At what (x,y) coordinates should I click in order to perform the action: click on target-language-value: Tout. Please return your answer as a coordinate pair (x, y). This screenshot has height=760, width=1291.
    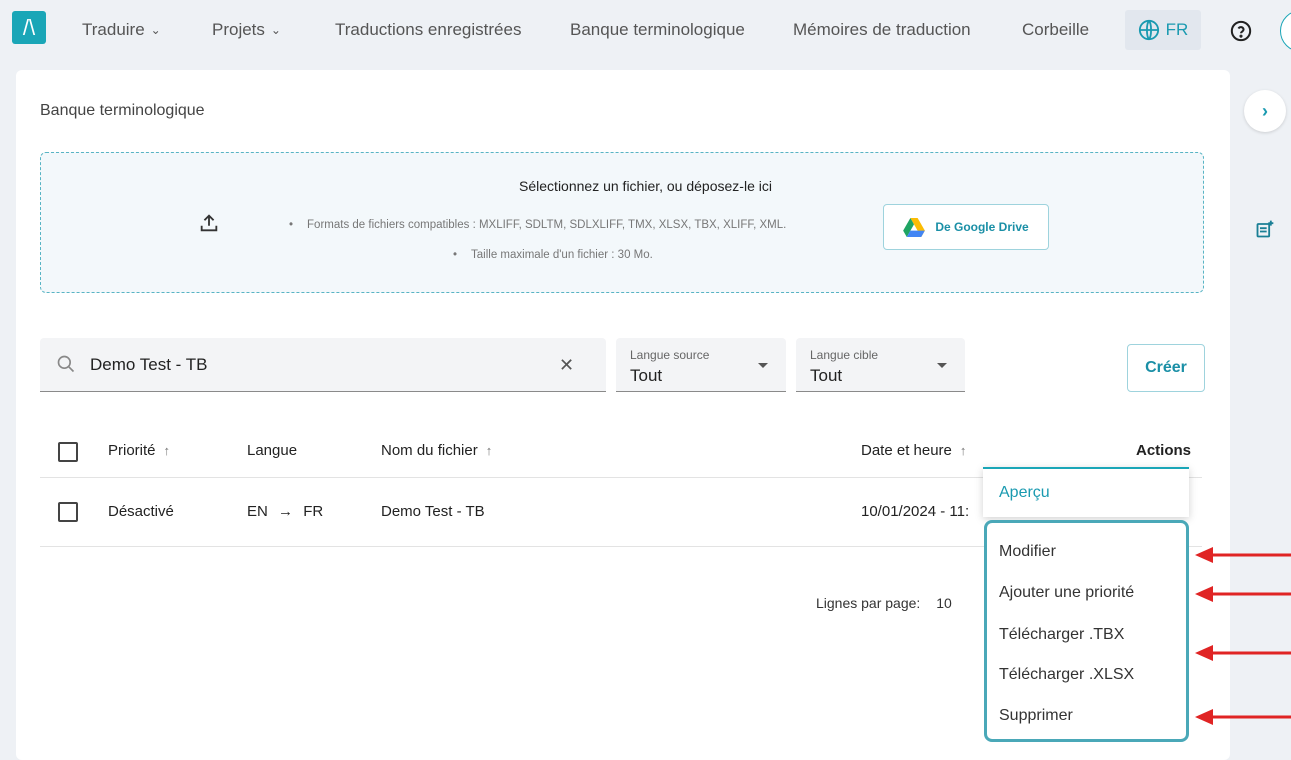
    Looking at the image, I should click on (826, 375).